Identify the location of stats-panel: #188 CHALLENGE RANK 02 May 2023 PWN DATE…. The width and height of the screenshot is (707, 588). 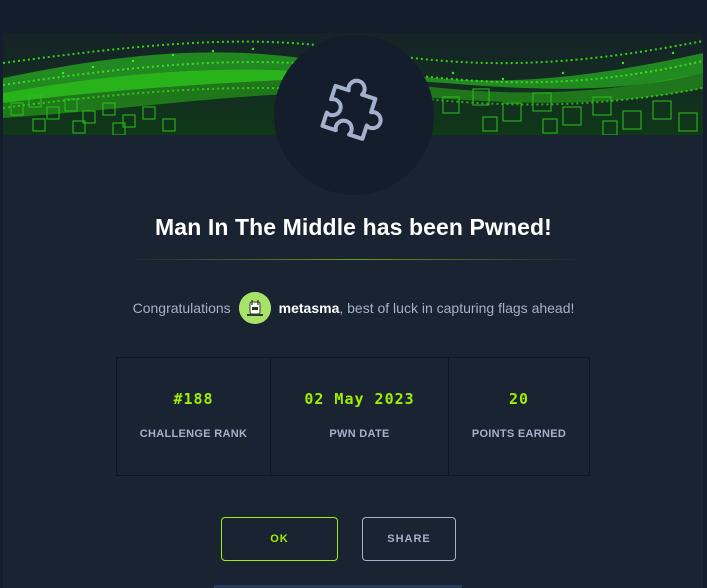
(353, 416).